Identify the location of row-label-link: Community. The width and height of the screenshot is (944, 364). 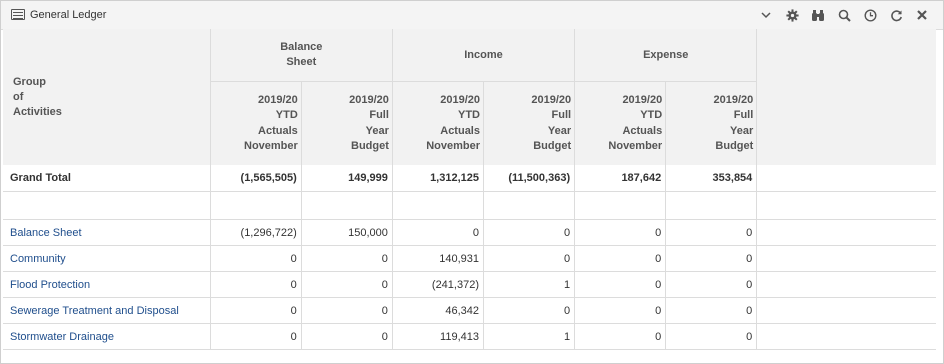
(107, 258).